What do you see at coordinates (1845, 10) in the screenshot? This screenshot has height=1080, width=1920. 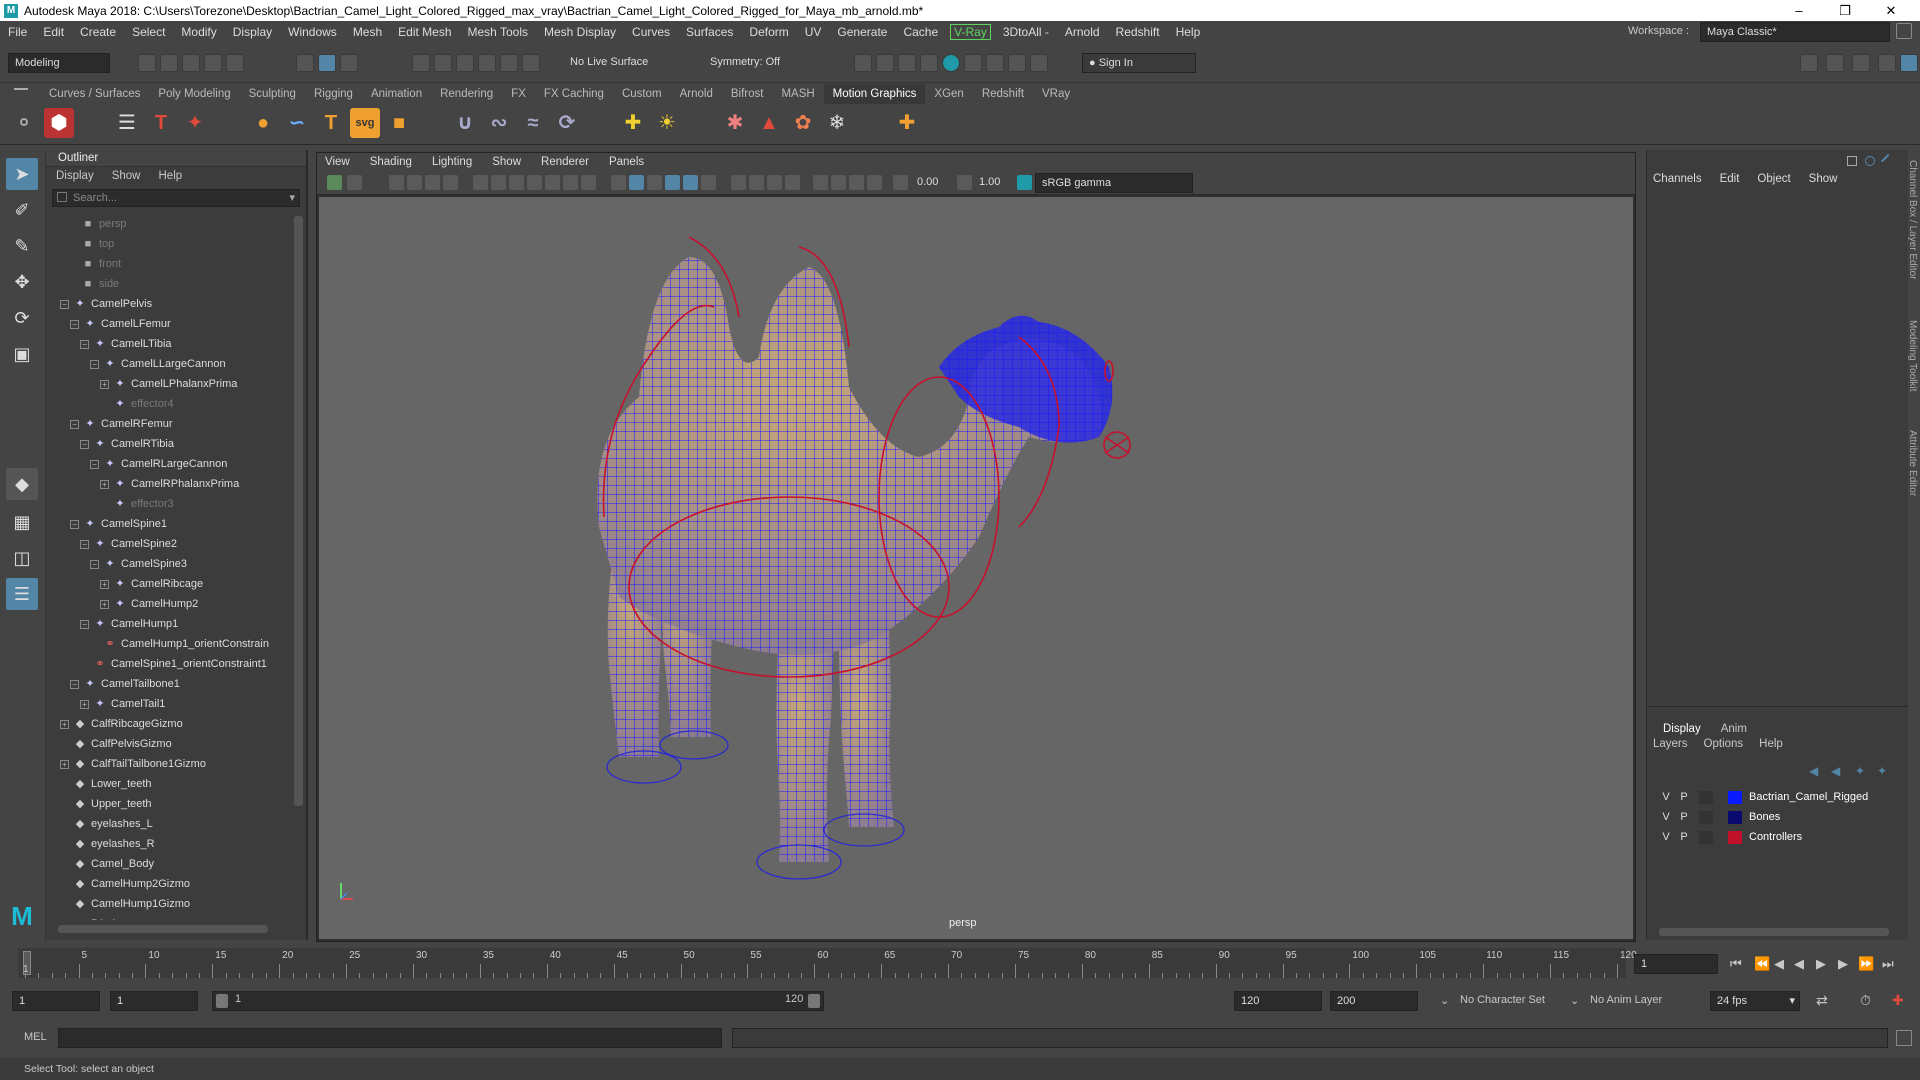 I see `maximize-button: ❐` at bounding box center [1845, 10].